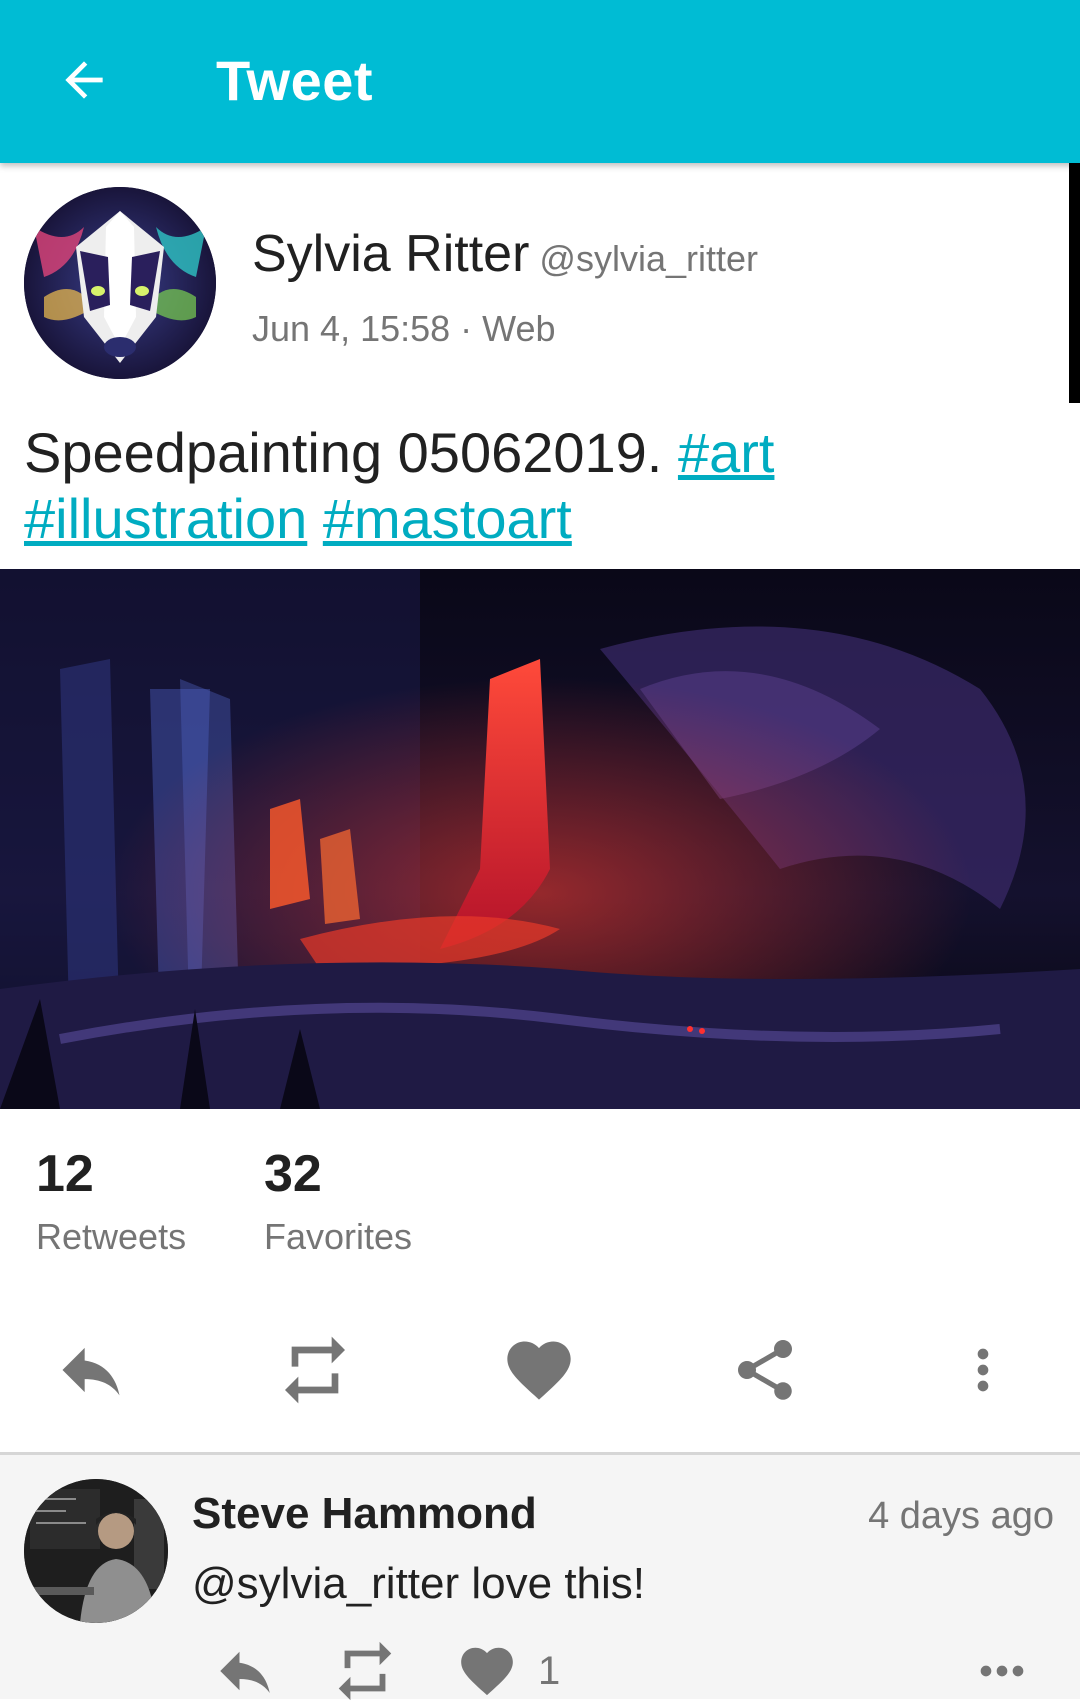 The image size is (1080, 1706). I want to click on action-bar, so click(540, 1370).